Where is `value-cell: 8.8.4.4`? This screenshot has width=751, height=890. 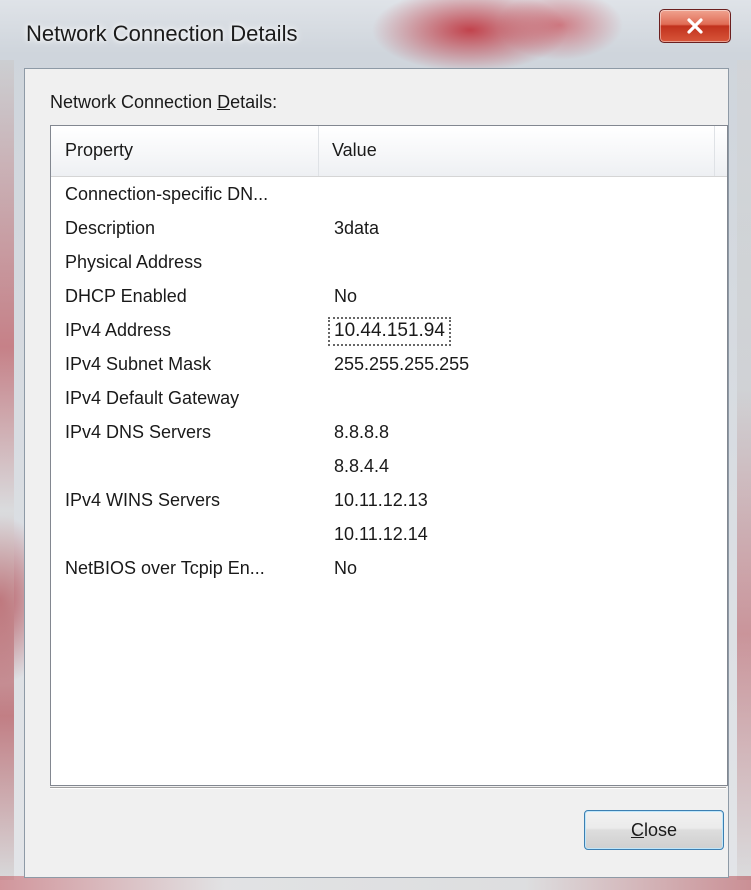
value-cell: 8.8.4.4 is located at coordinates (362, 466).